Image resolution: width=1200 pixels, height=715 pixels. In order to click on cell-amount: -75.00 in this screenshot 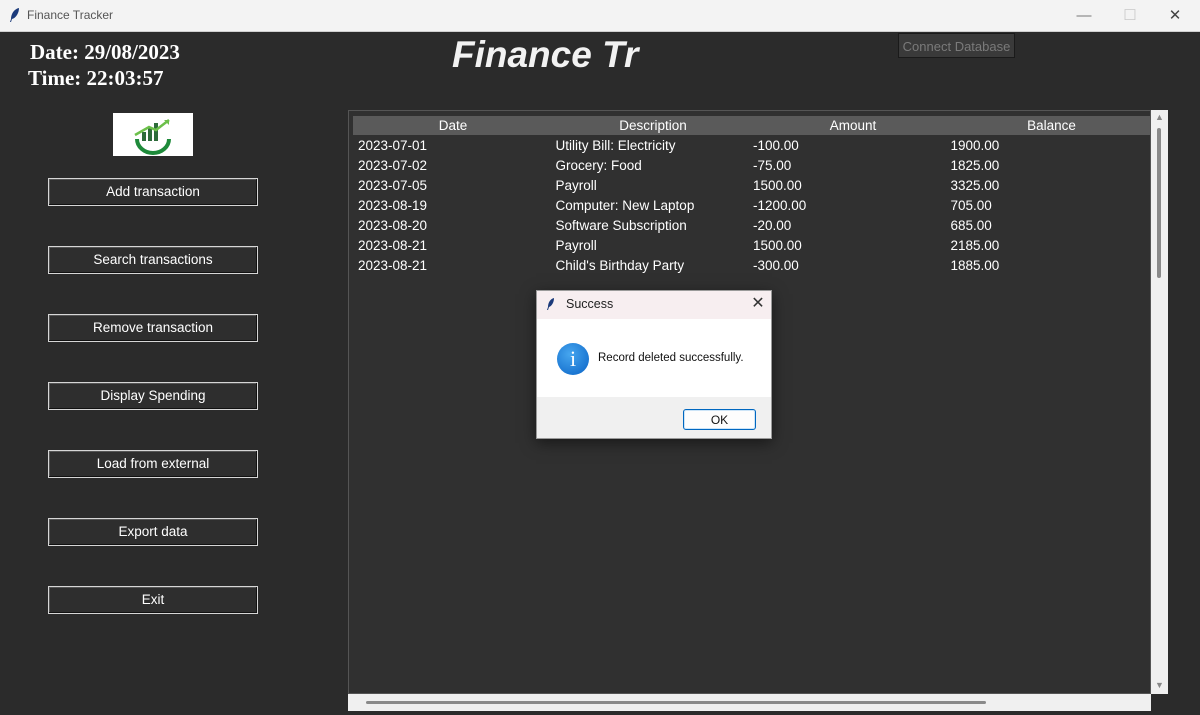, I will do `click(772, 165)`.